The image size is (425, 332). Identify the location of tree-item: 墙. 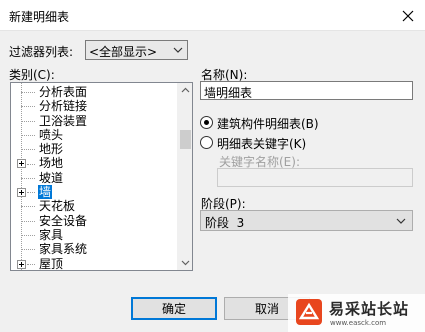
(94, 192).